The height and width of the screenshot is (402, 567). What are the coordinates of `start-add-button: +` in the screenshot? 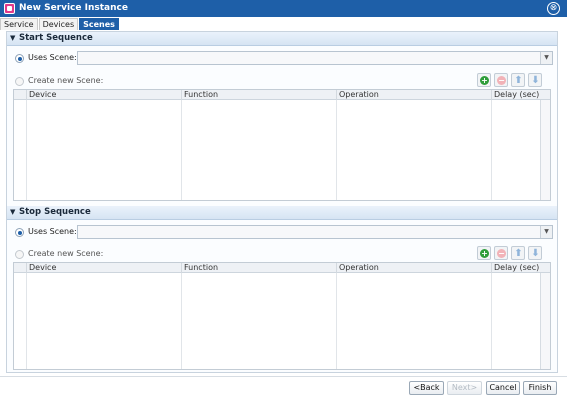 It's located at (484, 80).